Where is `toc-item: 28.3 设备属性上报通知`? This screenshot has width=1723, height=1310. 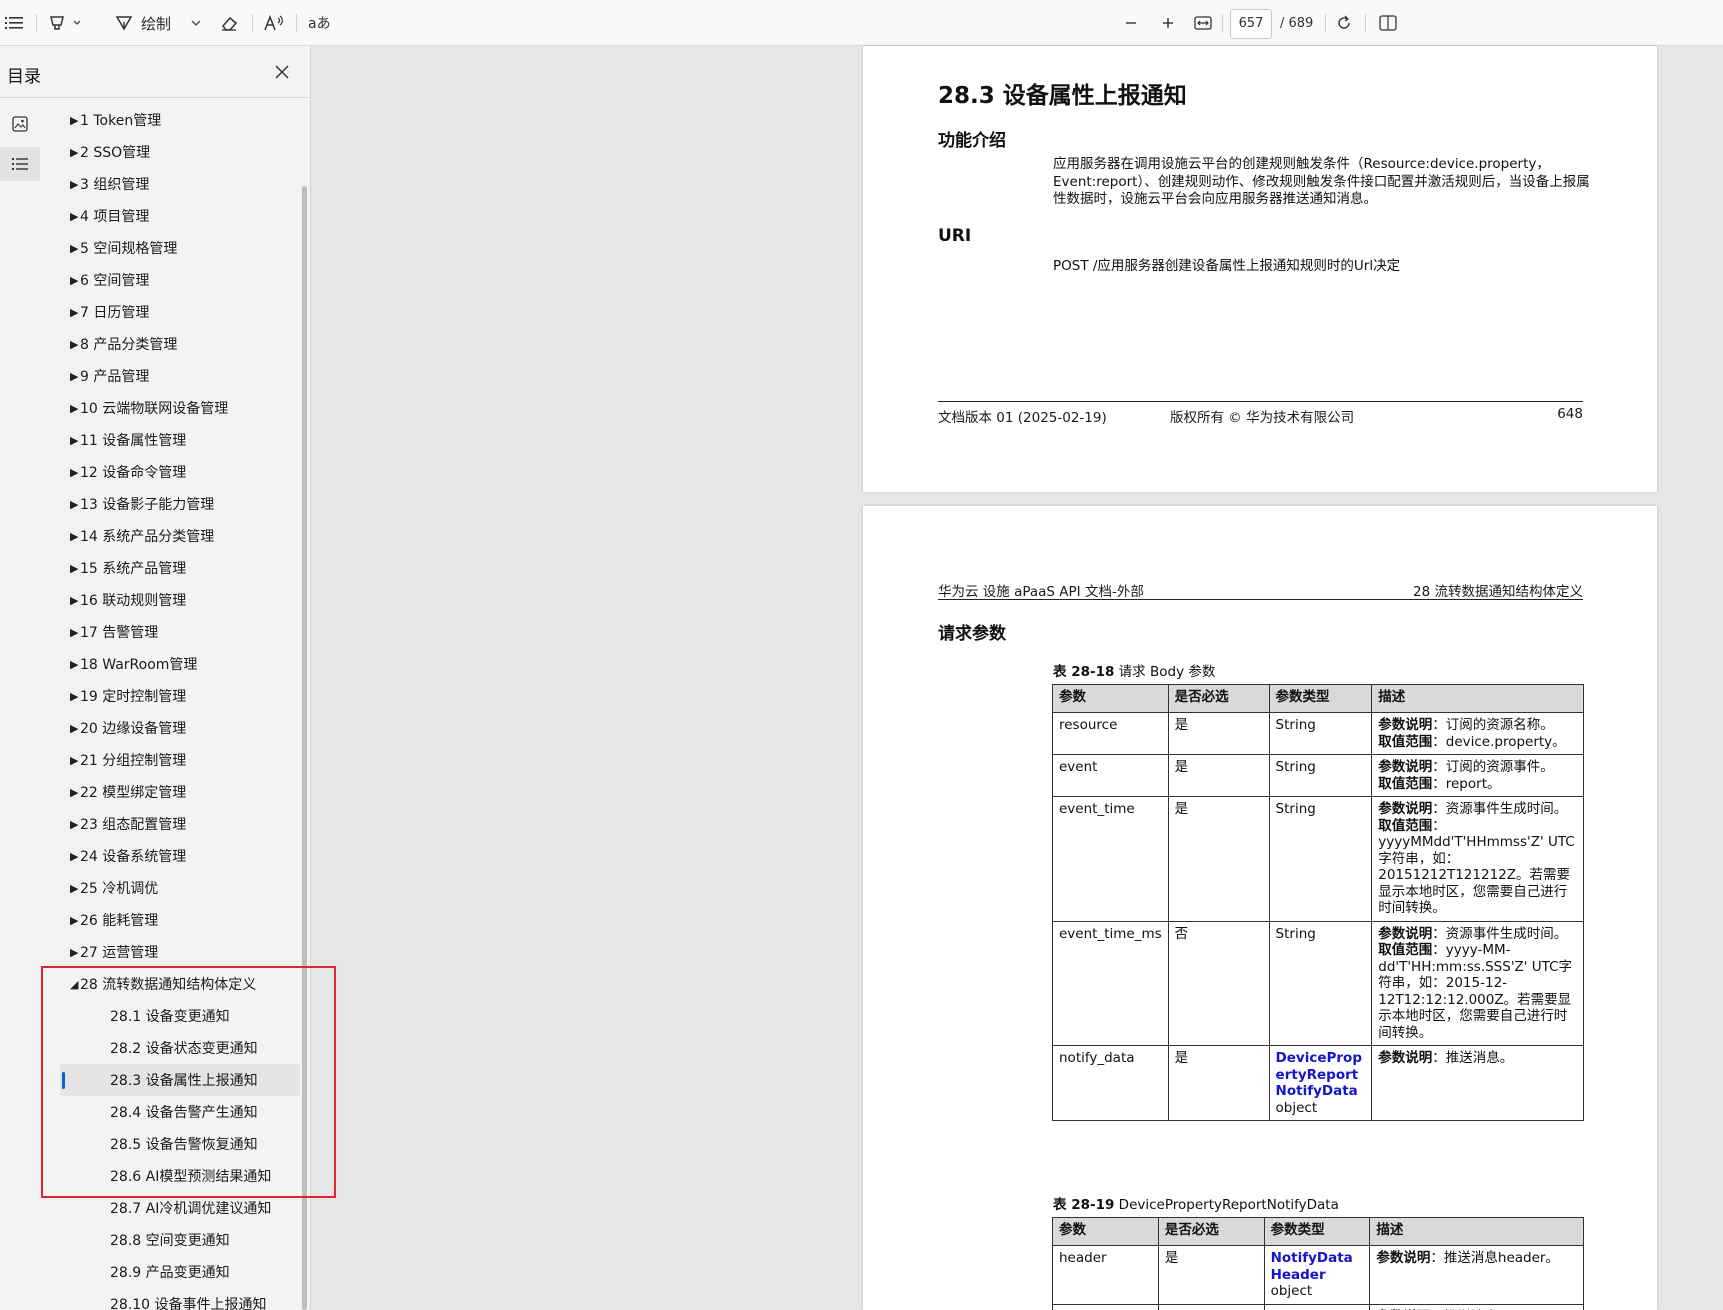 toc-item: 28.3 设备属性上报通知 is located at coordinates (180, 1080).